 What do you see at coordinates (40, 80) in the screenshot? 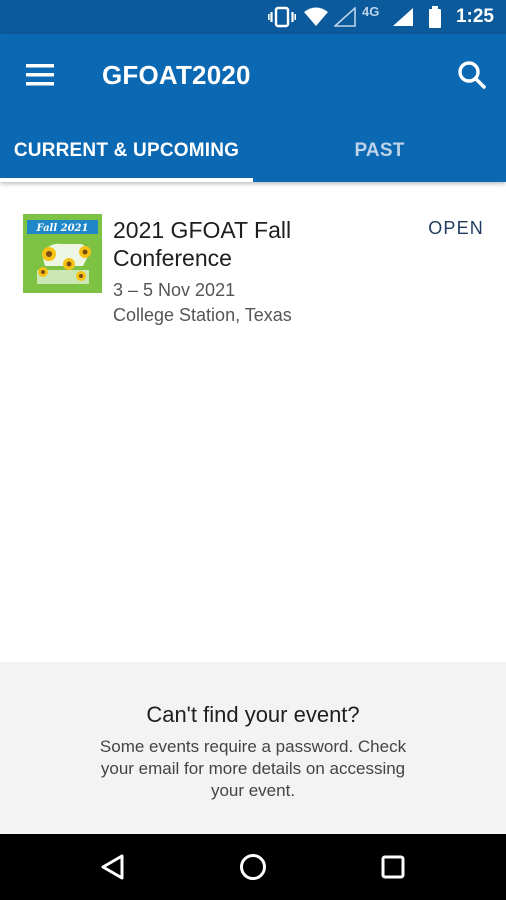
I see `hamburger-menu-icon` at bounding box center [40, 80].